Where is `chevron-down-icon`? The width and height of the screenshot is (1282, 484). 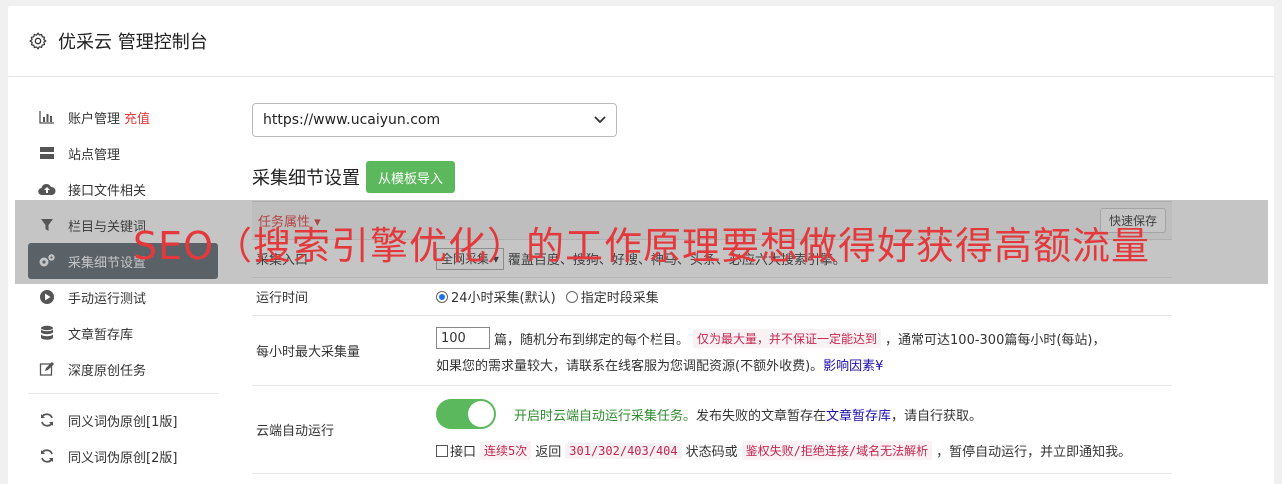 chevron-down-icon is located at coordinates (600, 120).